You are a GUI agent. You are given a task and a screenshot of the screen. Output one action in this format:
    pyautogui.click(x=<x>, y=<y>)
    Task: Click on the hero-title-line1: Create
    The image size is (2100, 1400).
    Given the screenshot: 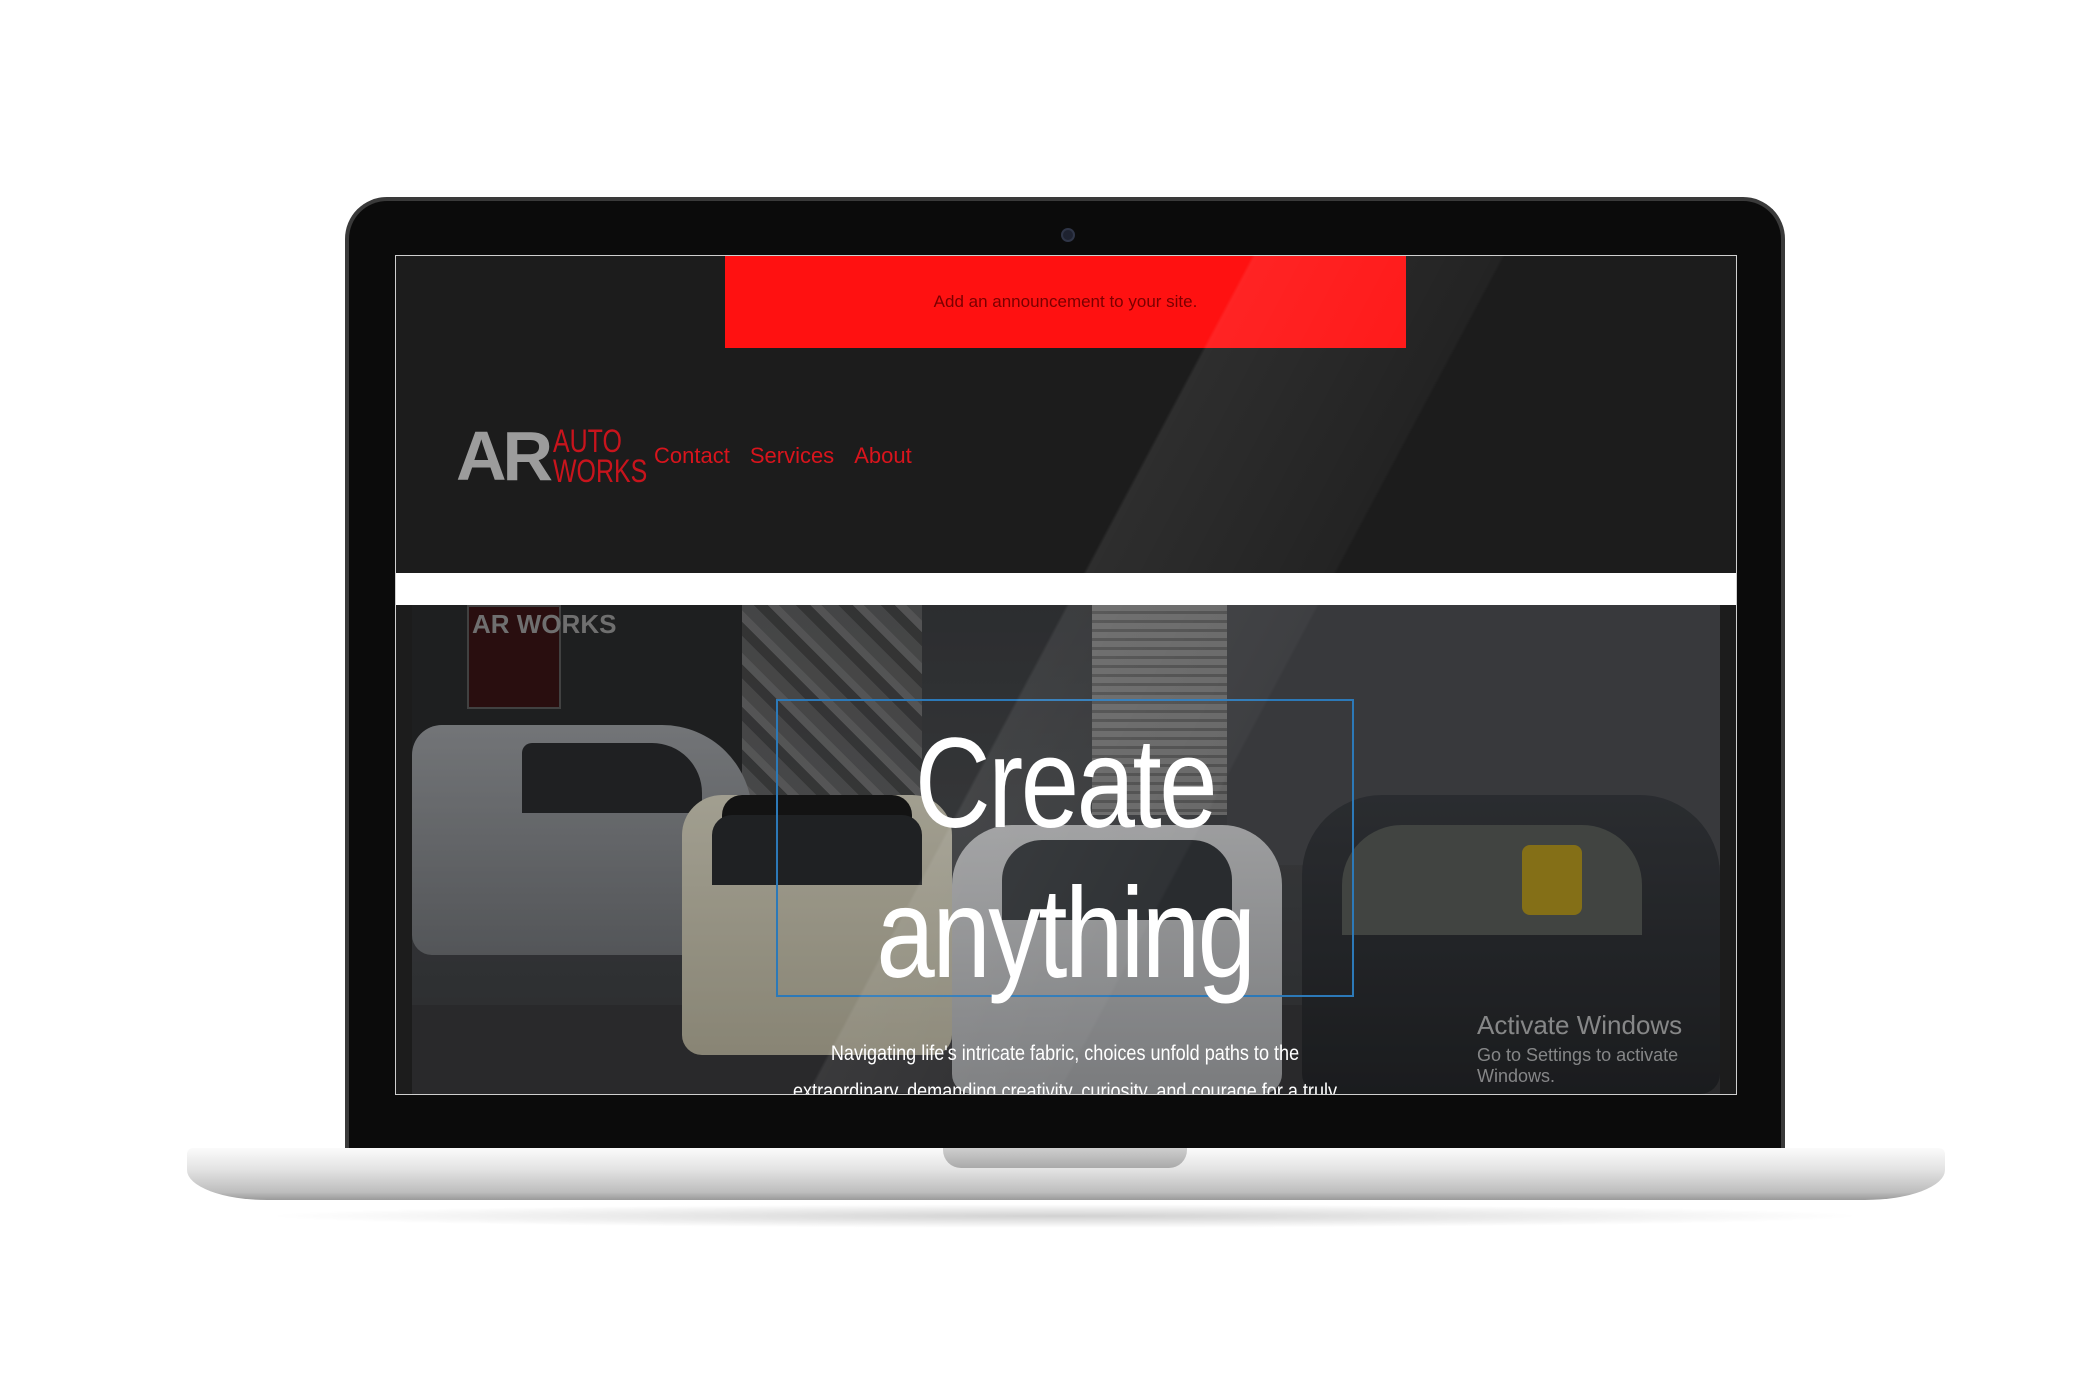 What is the action you would take?
    pyautogui.click(x=1066, y=783)
    